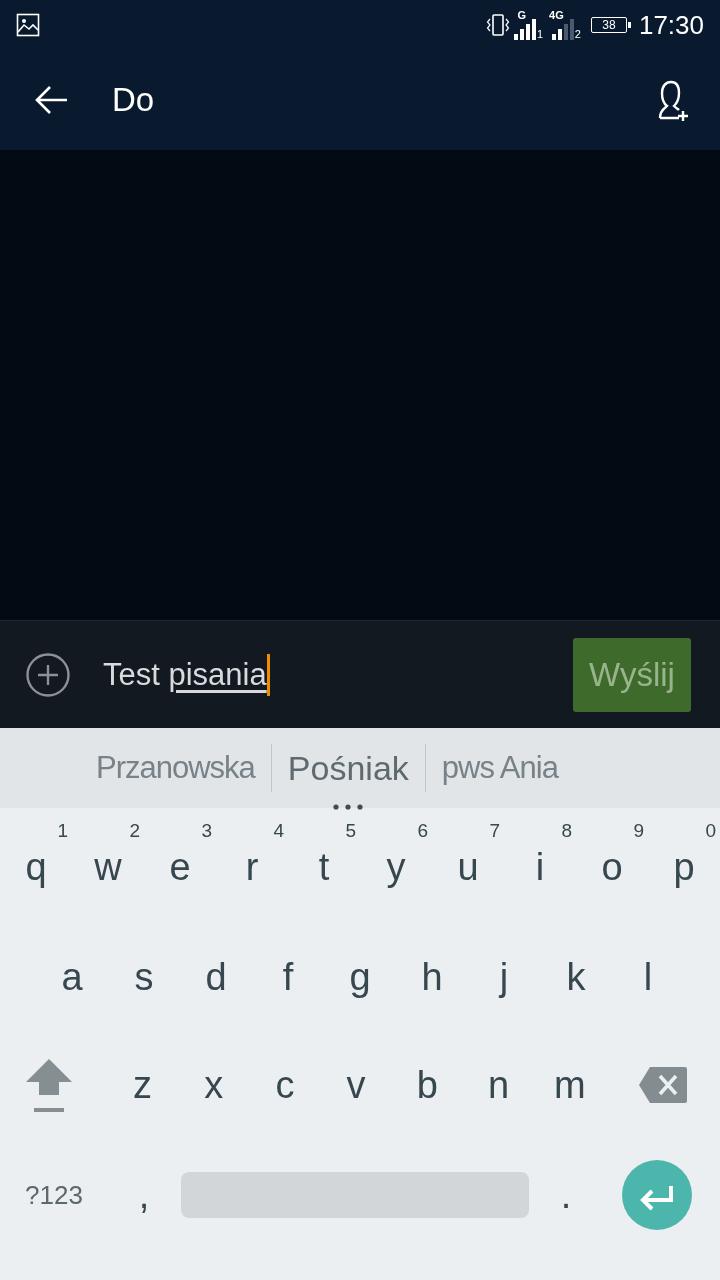 The width and height of the screenshot is (720, 1280). I want to click on keyboard-key: ., so click(566, 1195).